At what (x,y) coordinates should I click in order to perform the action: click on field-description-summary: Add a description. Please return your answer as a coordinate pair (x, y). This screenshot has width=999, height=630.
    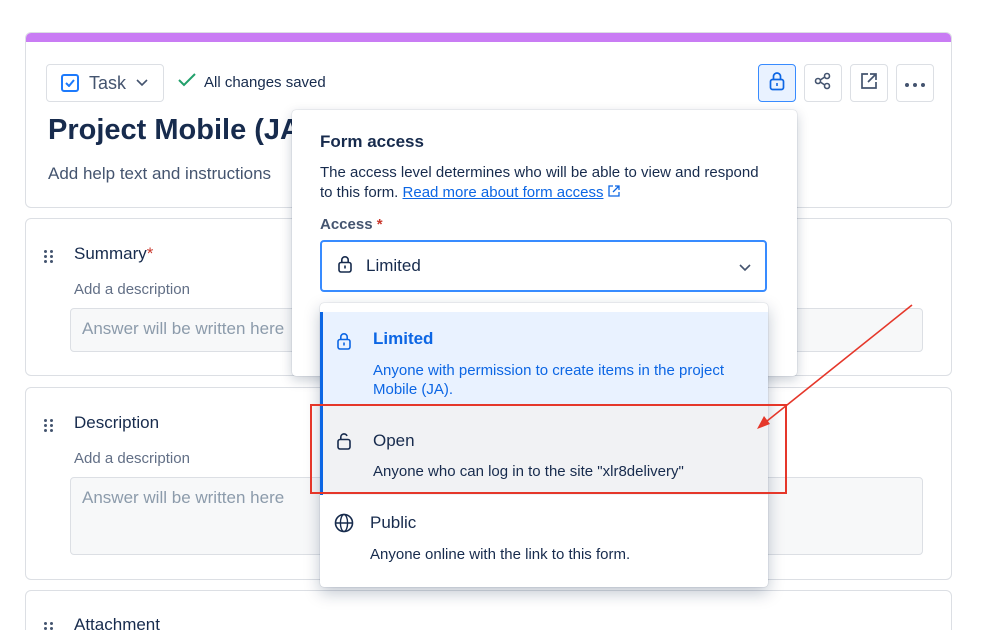
    Looking at the image, I should click on (132, 289).